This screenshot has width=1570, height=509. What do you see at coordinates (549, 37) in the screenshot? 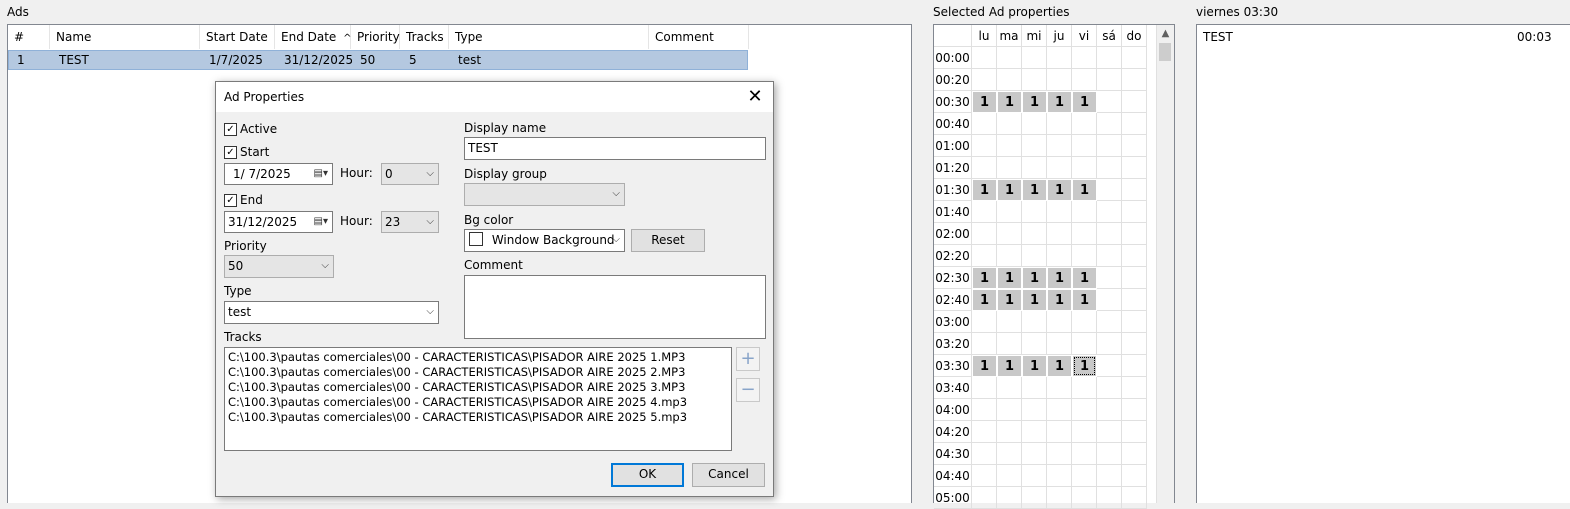
I see `col-header-type: Type` at bounding box center [549, 37].